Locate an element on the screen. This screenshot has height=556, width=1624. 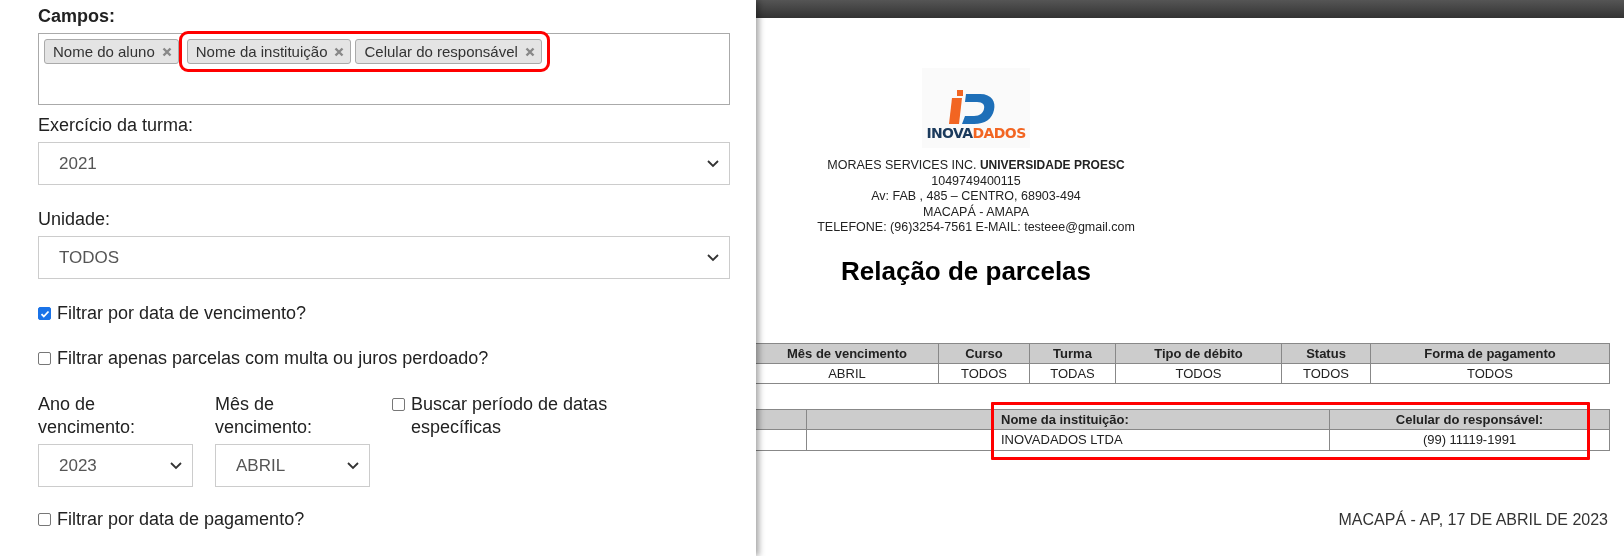
table-header: Forma de pagamento is located at coordinates (1490, 353).